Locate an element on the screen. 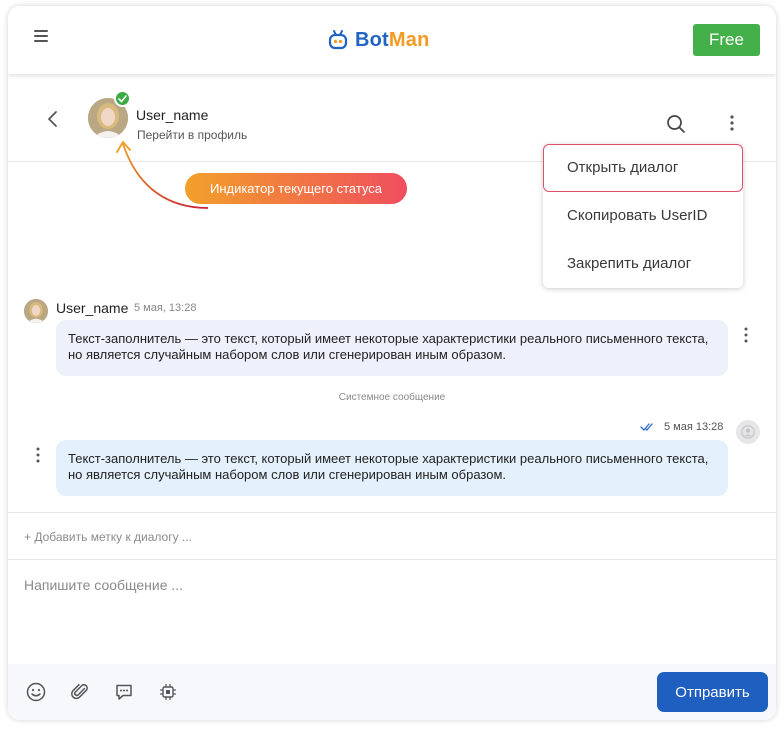 This screenshot has width=784, height=730. message-time: 5 мая 13:28 is located at coordinates (694, 427).